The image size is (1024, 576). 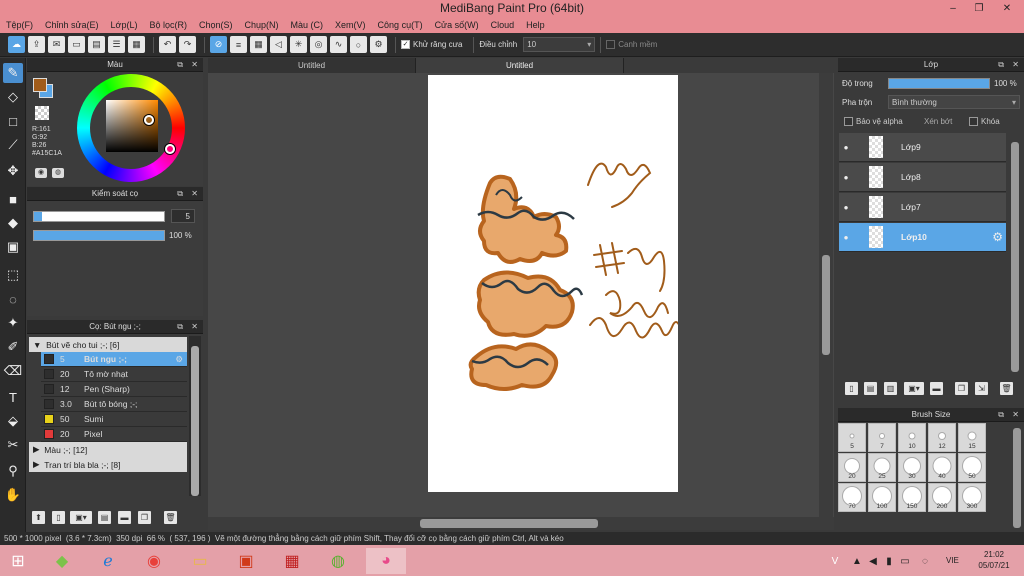 What do you see at coordinates (952, 560) in the screenshot?
I see `language-indicator: VIE` at bounding box center [952, 560].